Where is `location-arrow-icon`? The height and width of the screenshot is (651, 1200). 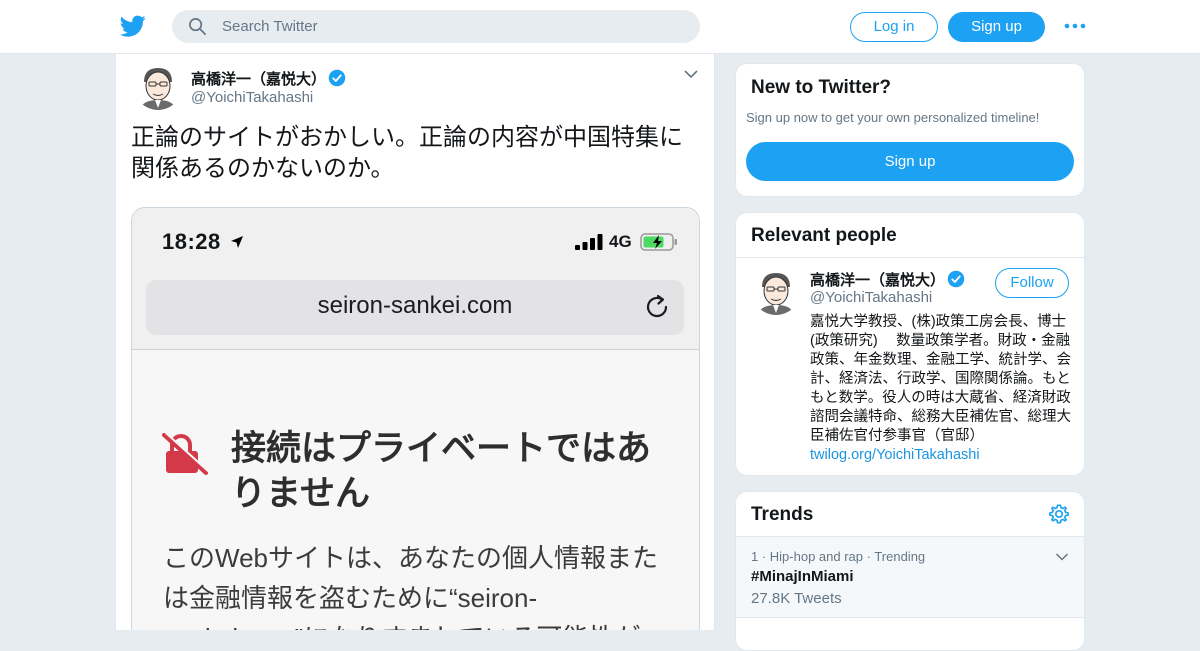 location-arrow-icon is located at coordinates (237, 242).